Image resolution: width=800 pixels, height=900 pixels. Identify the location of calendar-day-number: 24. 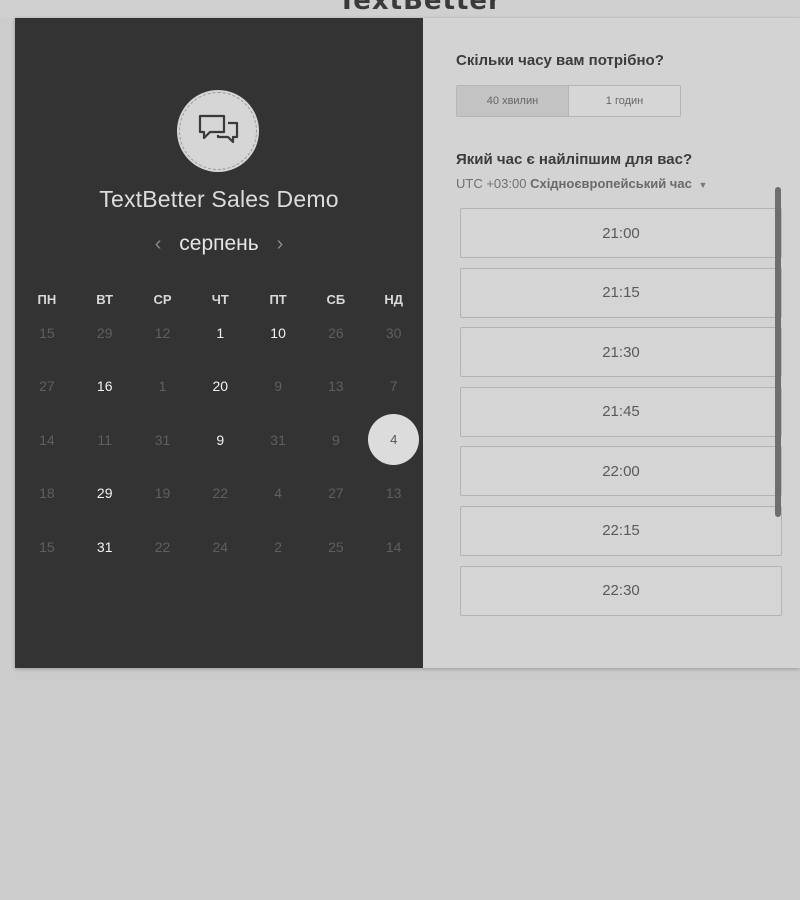
(220, 546).